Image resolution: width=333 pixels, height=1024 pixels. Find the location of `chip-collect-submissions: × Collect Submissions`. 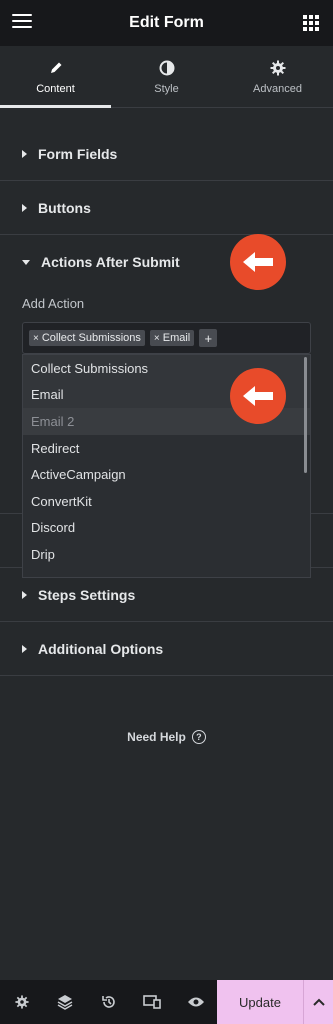

chip-collect-submissions: × Collect Submissions is located at coordinates (87, 338).